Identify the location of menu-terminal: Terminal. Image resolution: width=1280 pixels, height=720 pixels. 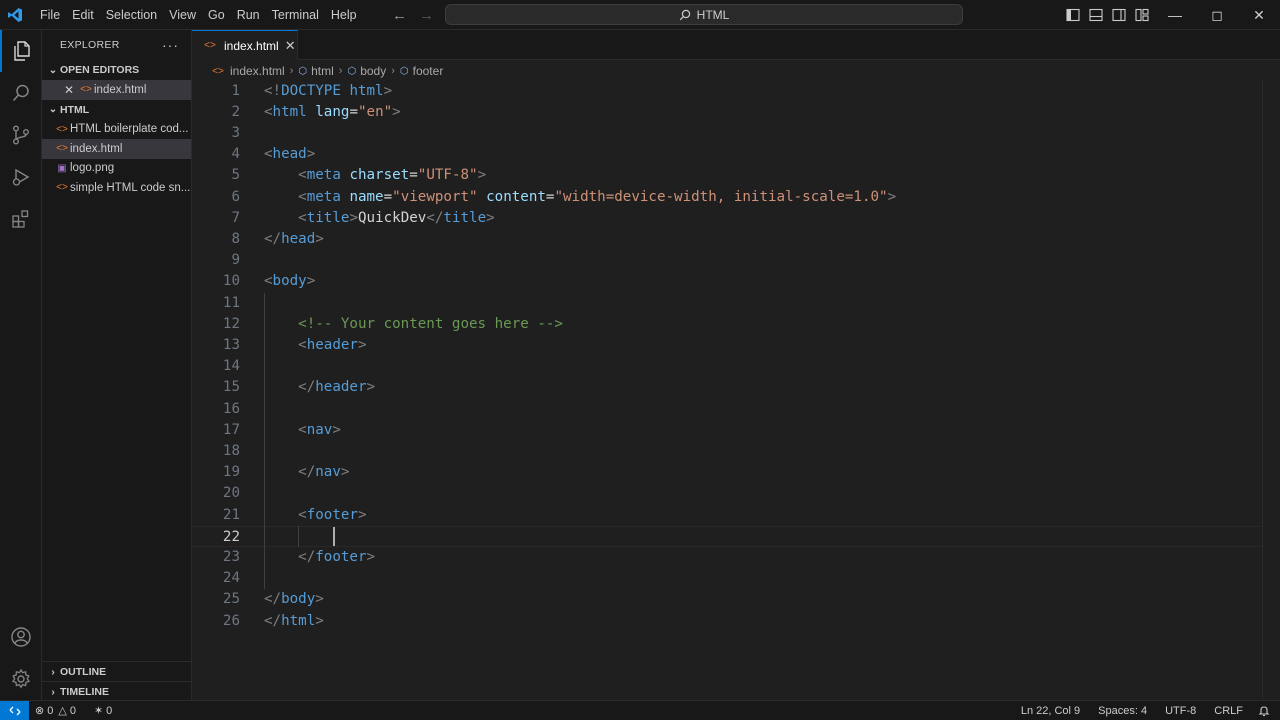
(295, 15).